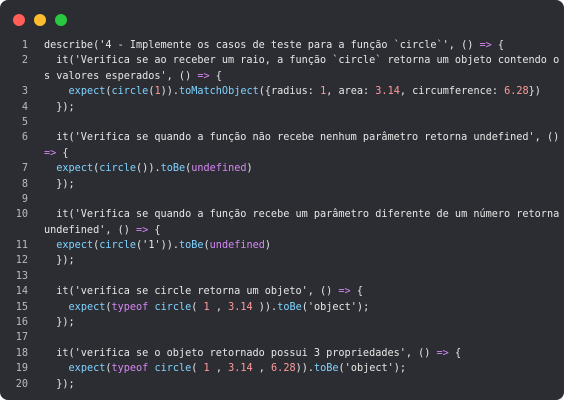 The image size is (564, 400). Describe the element at coordinates (283, 369) in the screenshot. I see `code-token: 6.28` at that location.